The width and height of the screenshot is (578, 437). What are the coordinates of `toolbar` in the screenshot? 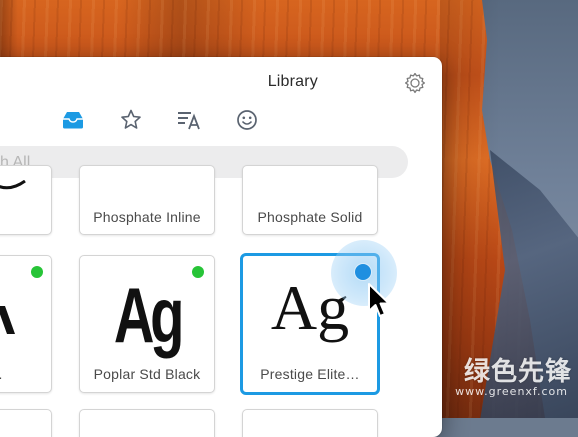 It's located at (221, 122).